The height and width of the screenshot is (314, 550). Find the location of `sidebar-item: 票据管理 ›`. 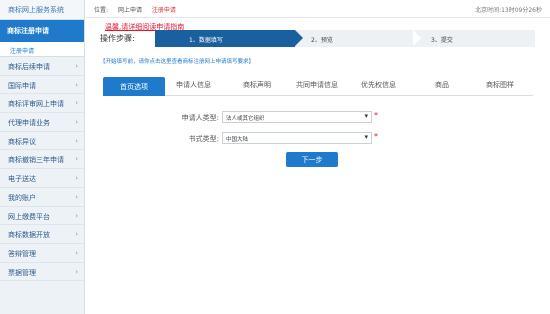

sidebar-item: 票据管理 › is located at coordinates (42, 272).